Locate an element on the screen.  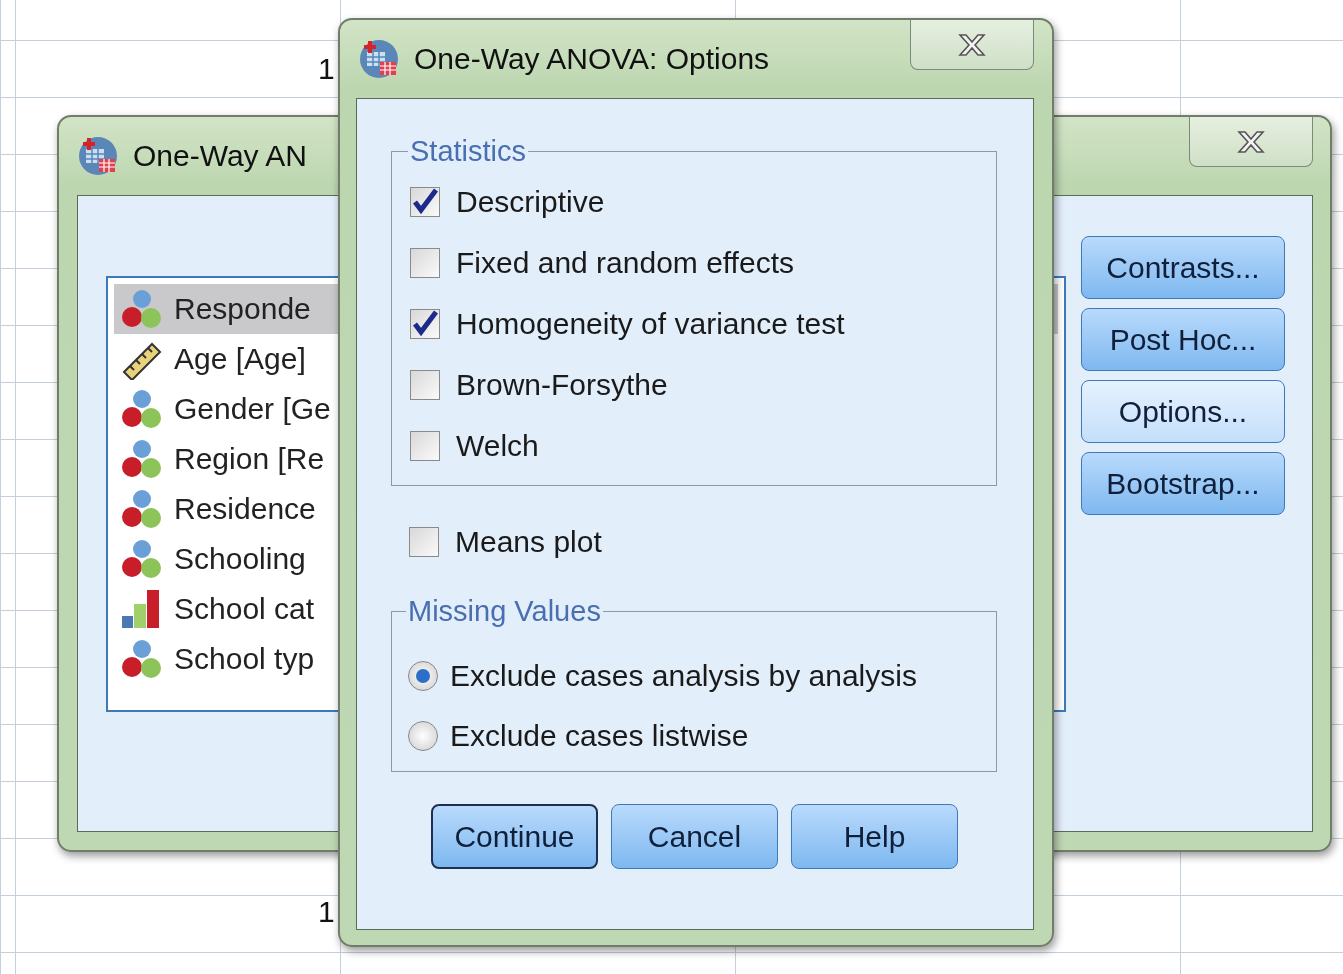
variable-name: Age [Age] is located at coordinates (240, 359).